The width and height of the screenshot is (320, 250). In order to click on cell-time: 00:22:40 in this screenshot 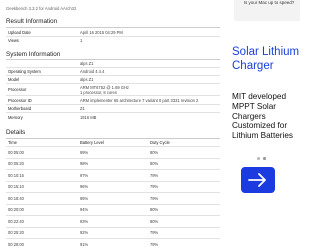, I will do `click(16, 221)`.